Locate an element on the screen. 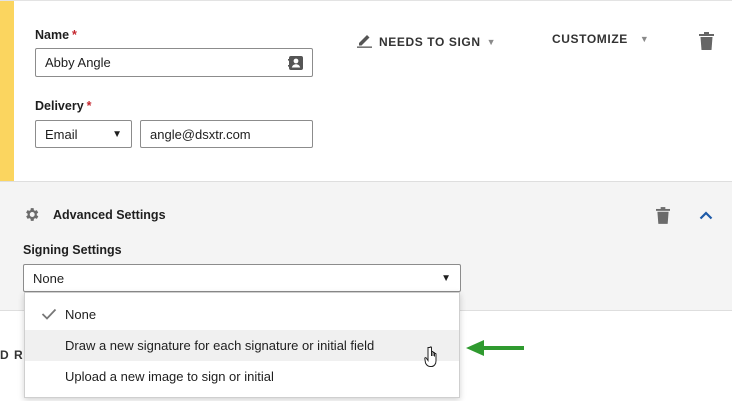  needs-to-sign-label: NEEDS TO SIGN is located at coordinates (430, 41).